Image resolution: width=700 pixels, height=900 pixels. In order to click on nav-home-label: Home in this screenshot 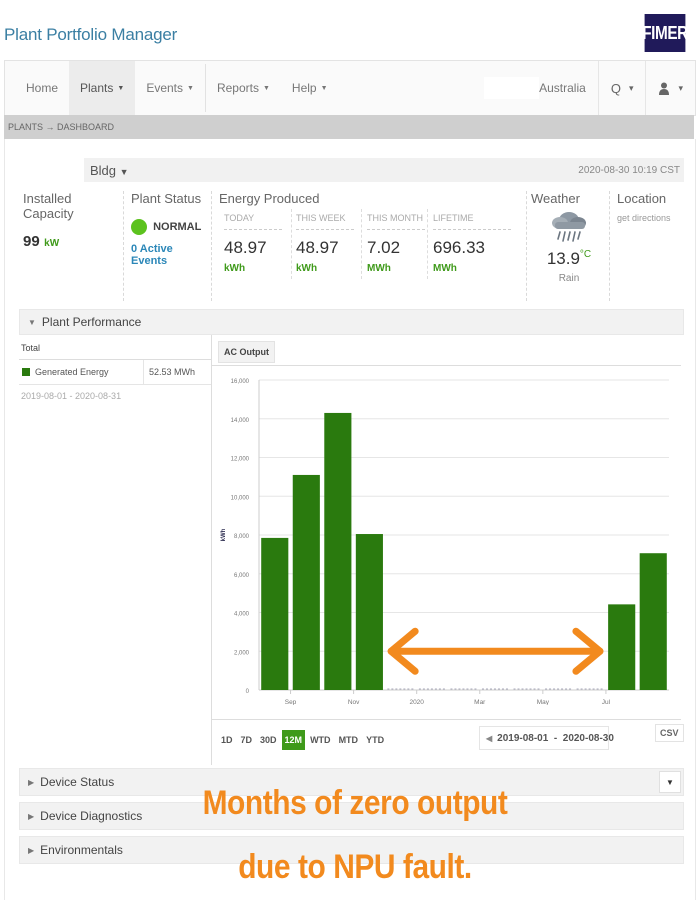, I will do `click(42, 88)`.